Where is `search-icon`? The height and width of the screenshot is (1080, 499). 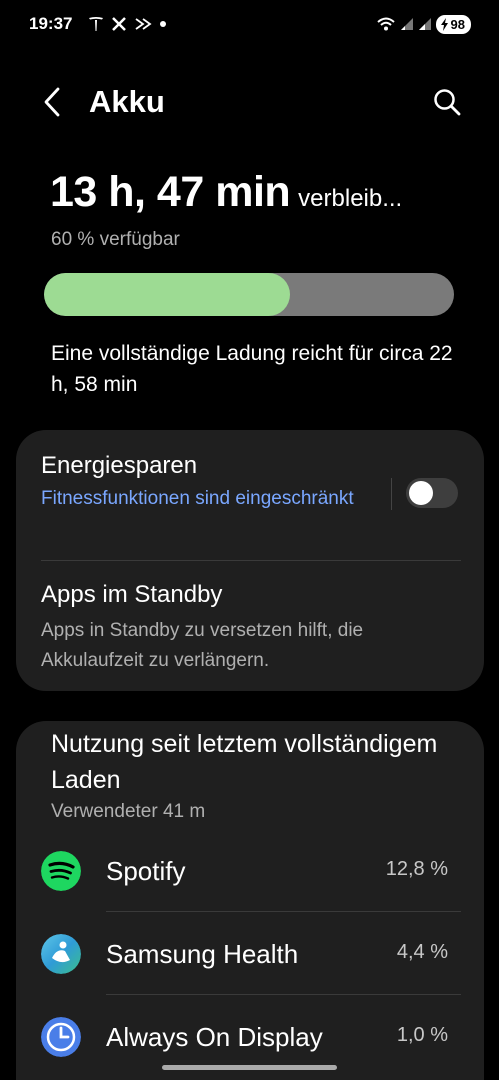
search-icon is located at coordinates (447, 102).